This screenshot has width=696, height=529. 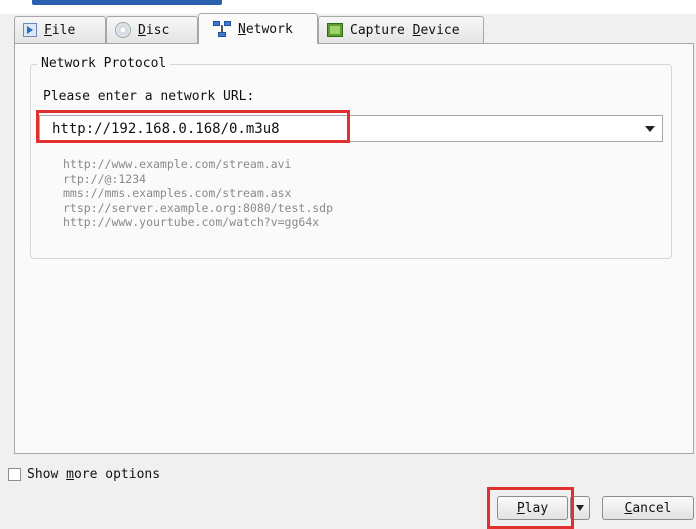 What do you see at coordinates (401, 29) in the screenshot?
I see `tab-capture-device: Capture Device` at bounding box center [401, 29].